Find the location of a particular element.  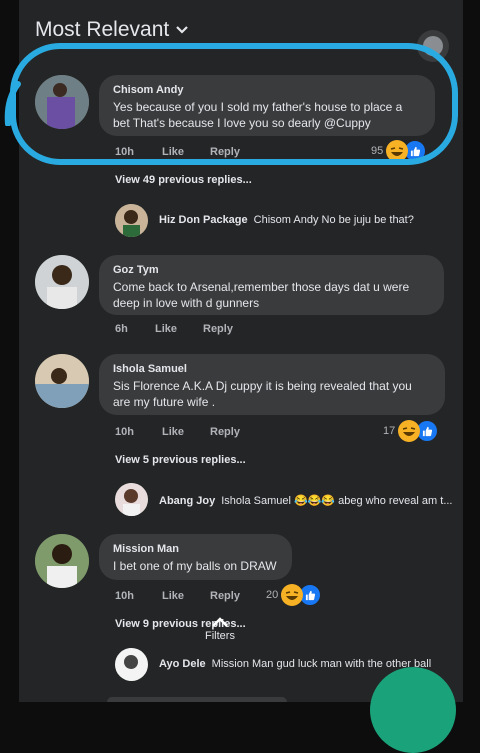

comment-time: 6h is located at coordinates (121, 329).